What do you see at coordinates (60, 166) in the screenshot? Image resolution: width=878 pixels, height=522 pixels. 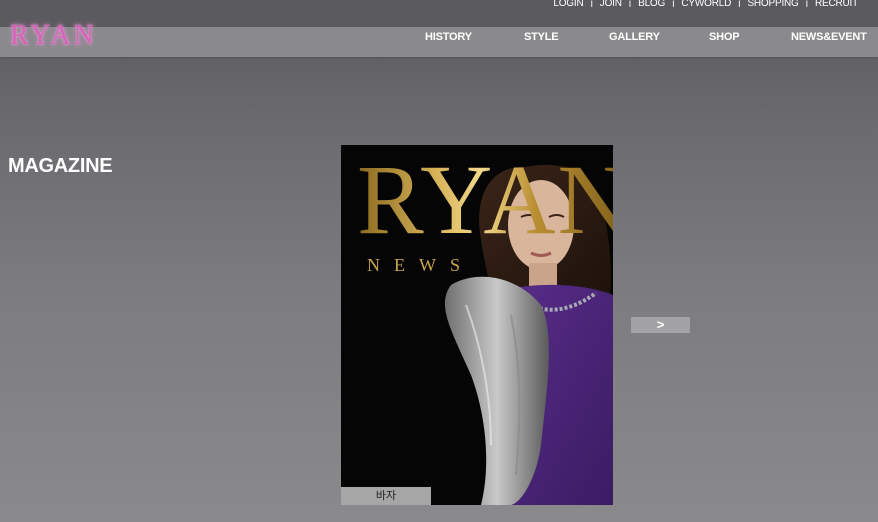 I see `page-title: MAGAZINE` at bounding box center [60, 166].